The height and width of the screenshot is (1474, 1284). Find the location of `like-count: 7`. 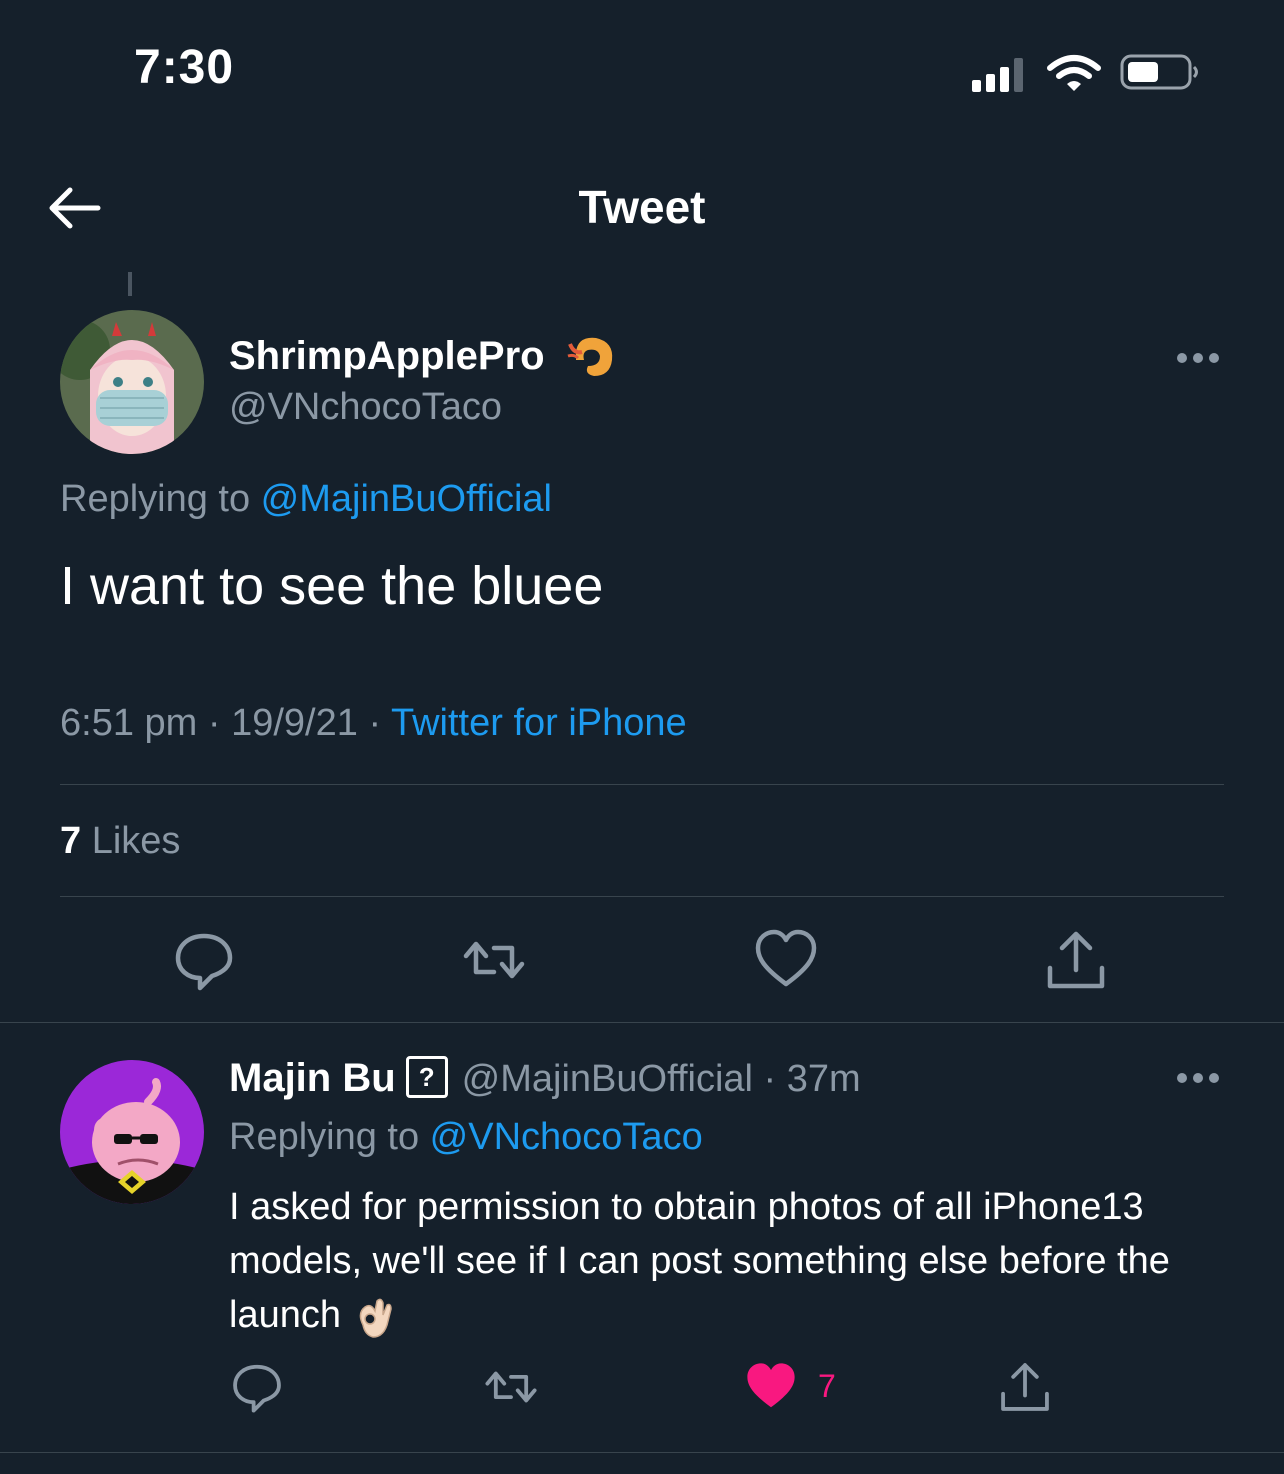

like-count: 7 is located at coordinates (827, 1386).